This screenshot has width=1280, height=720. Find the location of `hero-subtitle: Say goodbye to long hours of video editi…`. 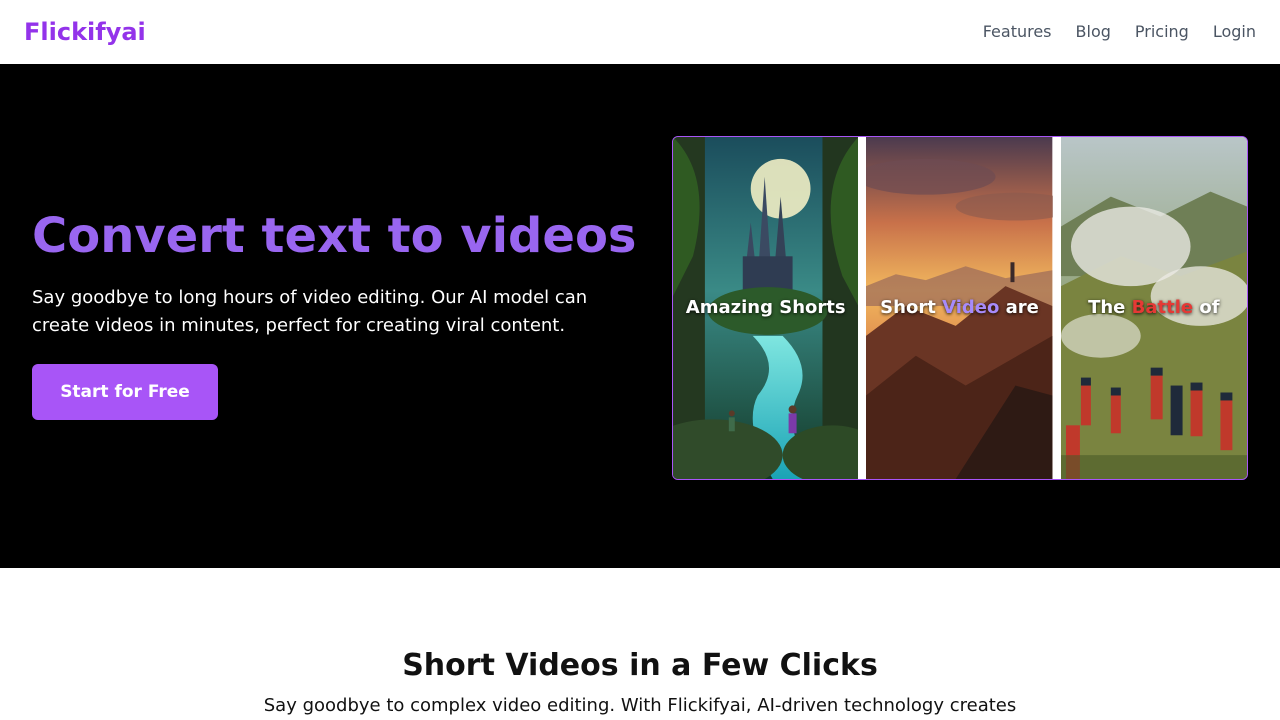

hero-subtitle: Say goodbye to long hours of video editi… is located at coordinates (310, 311).